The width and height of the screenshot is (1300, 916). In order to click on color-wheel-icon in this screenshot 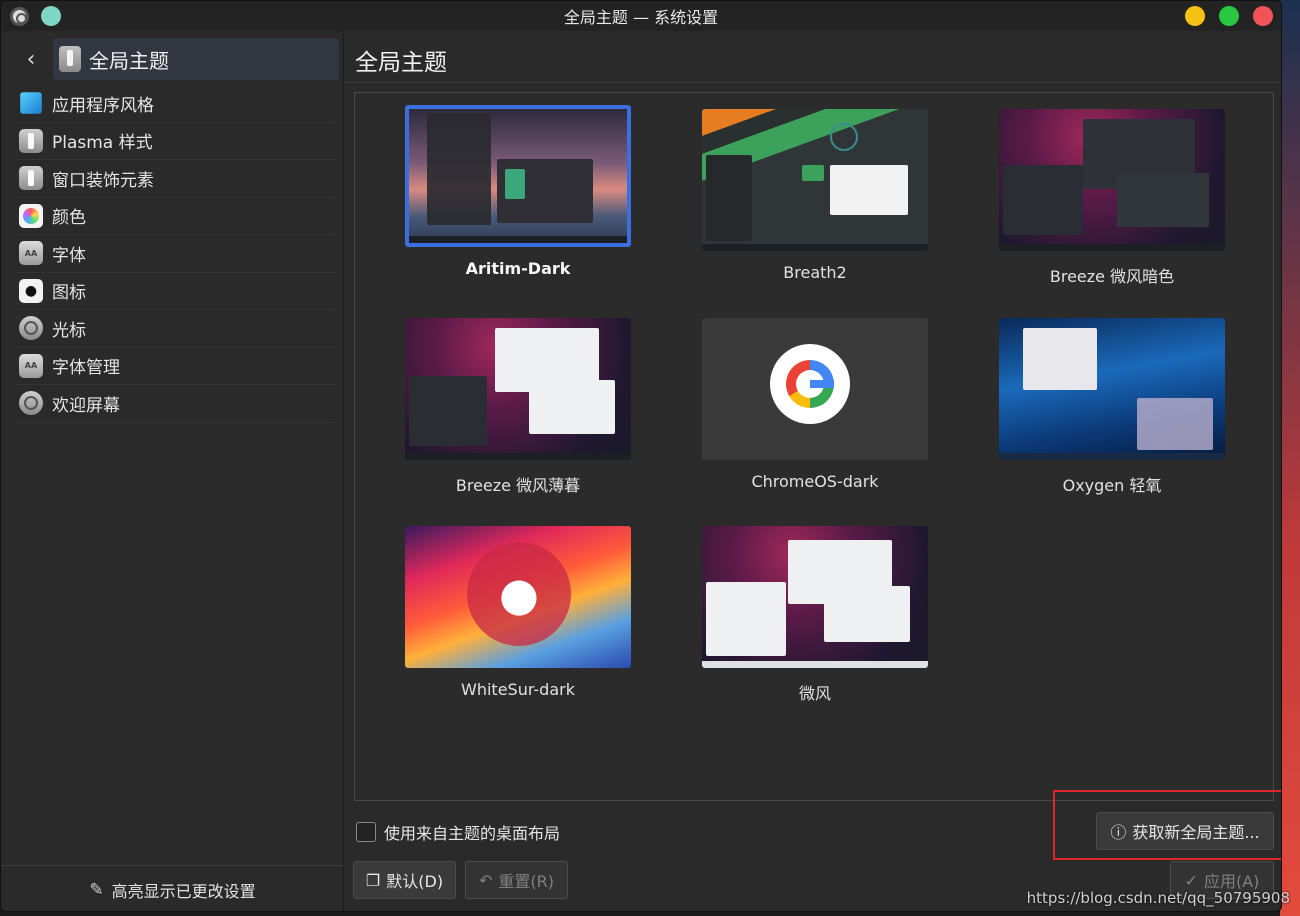, I will do `click(31, 215)`.